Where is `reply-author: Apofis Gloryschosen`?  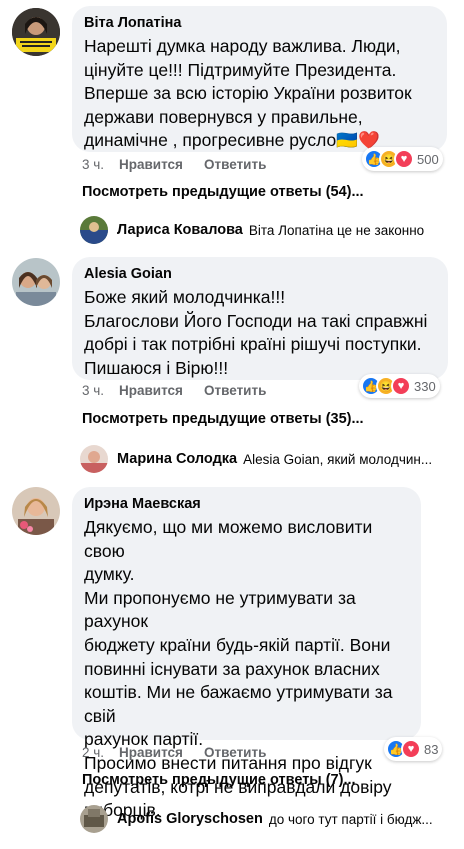 reply-author: Apofis Gloryschosen is located at coordinates (190, 819).